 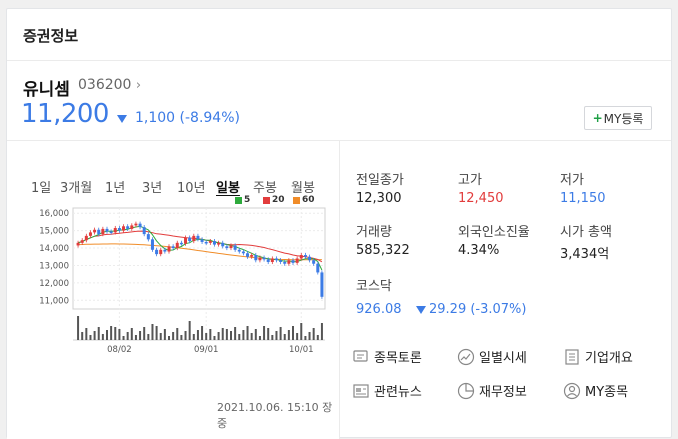 What do you see at coordinates (152, 186) in the screenshot?
I see `tab-3years: 3년` at bounding box center [152, 186].